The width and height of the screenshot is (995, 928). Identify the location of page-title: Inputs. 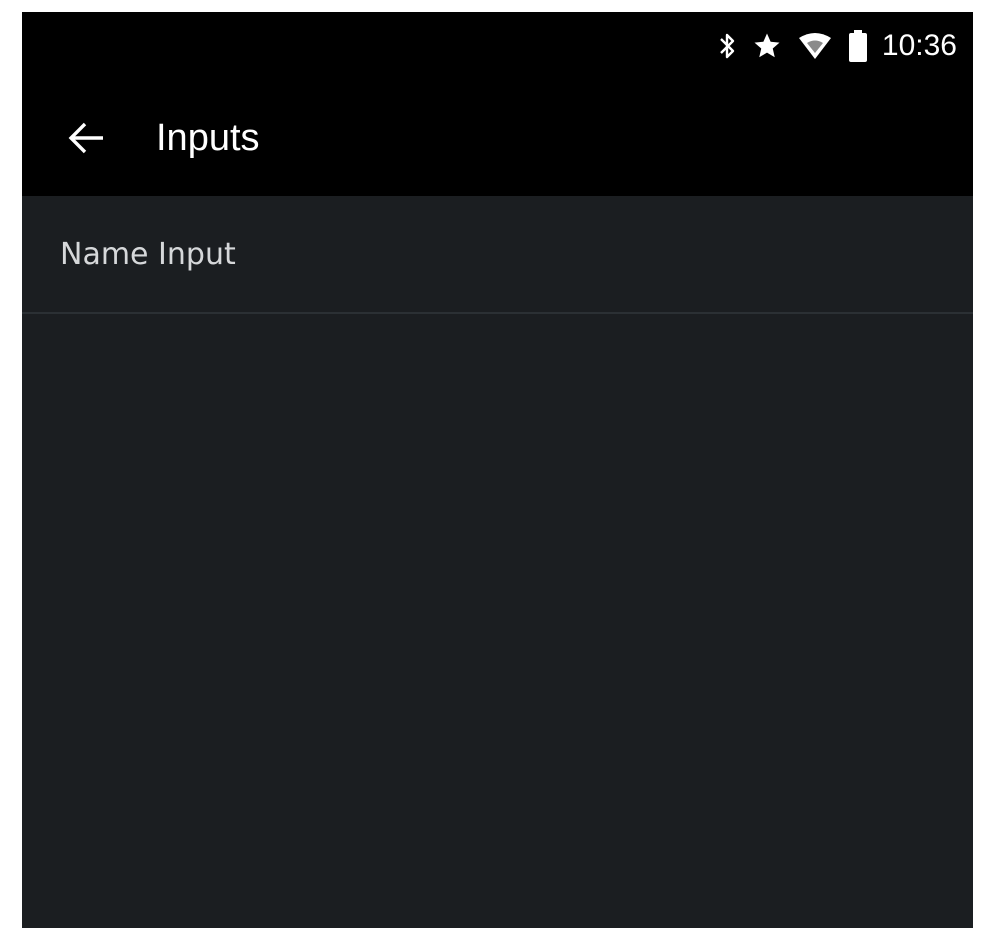
(208, 137).